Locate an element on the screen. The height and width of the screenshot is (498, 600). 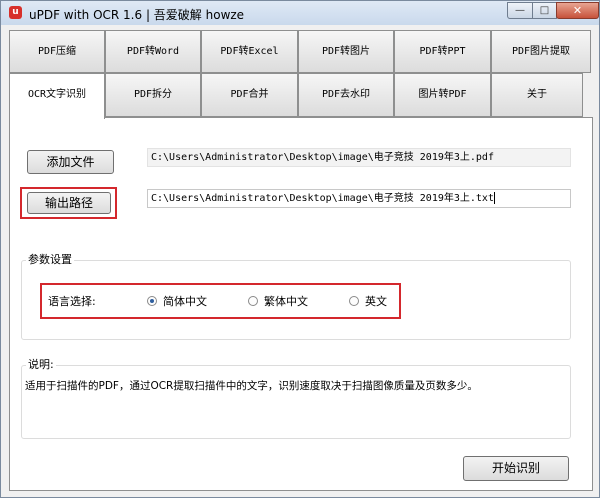
language-label-text: 语言选择: is located at coordinates (72, 301).